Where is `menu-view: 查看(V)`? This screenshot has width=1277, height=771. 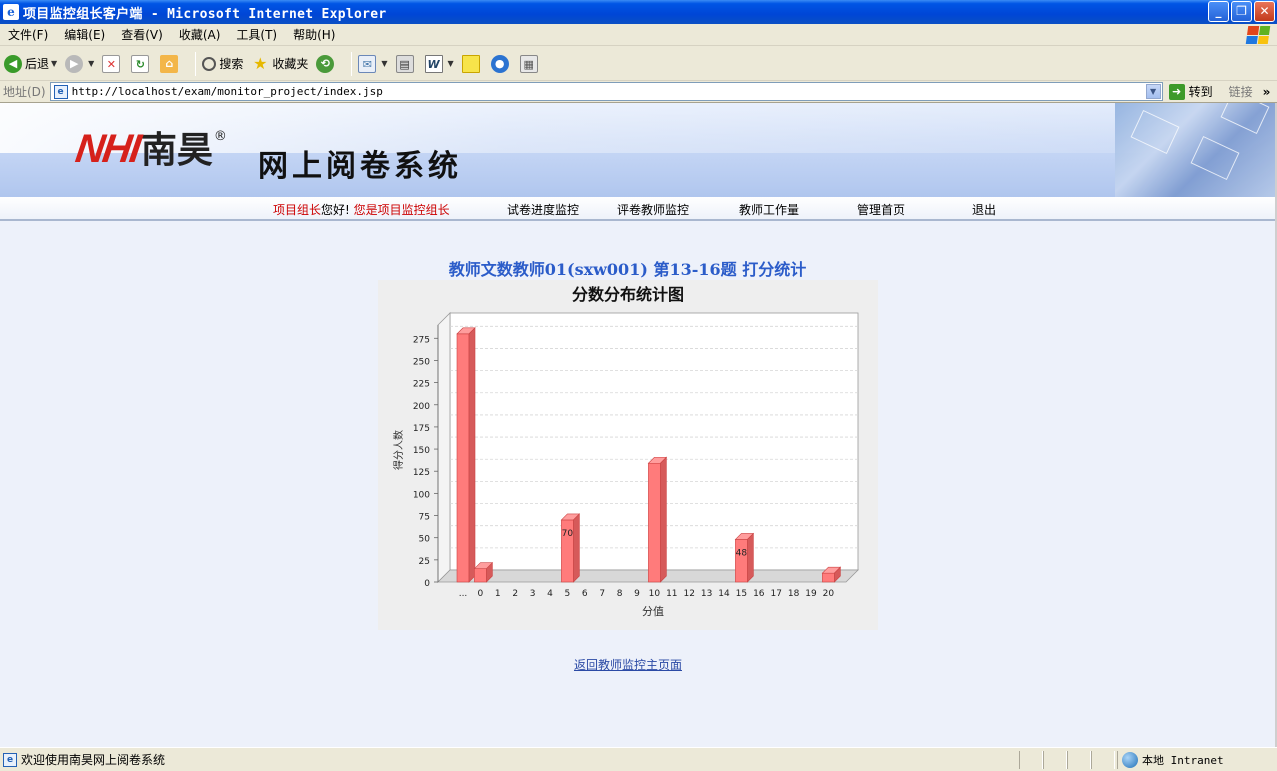 menu-view: 查看(V) is located at coordinates (142, 34).